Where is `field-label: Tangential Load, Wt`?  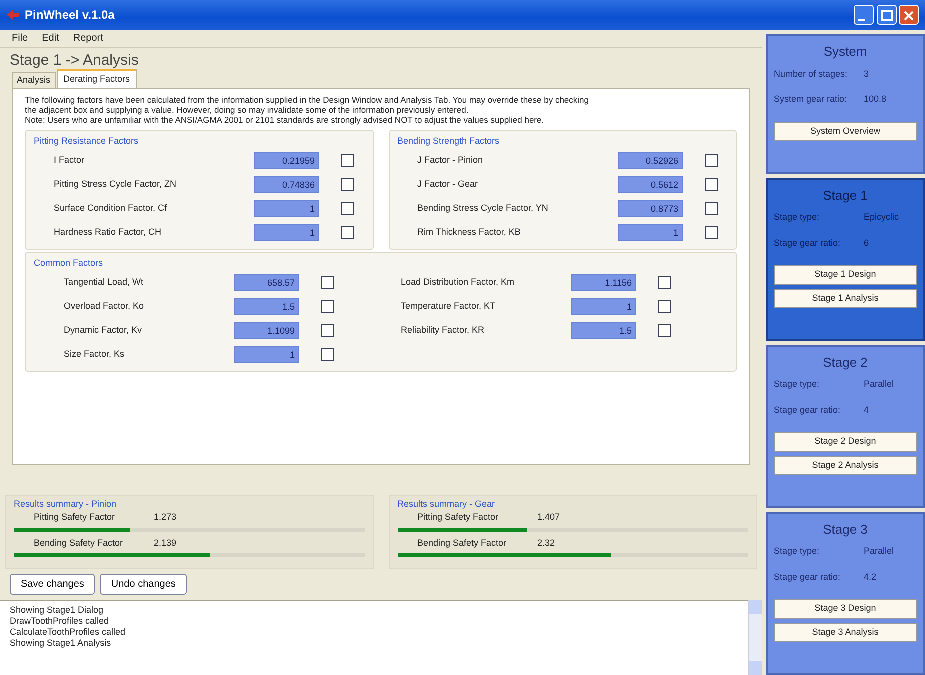
field-label: Tangential Load, Wt is located at coordinates (104, 282).